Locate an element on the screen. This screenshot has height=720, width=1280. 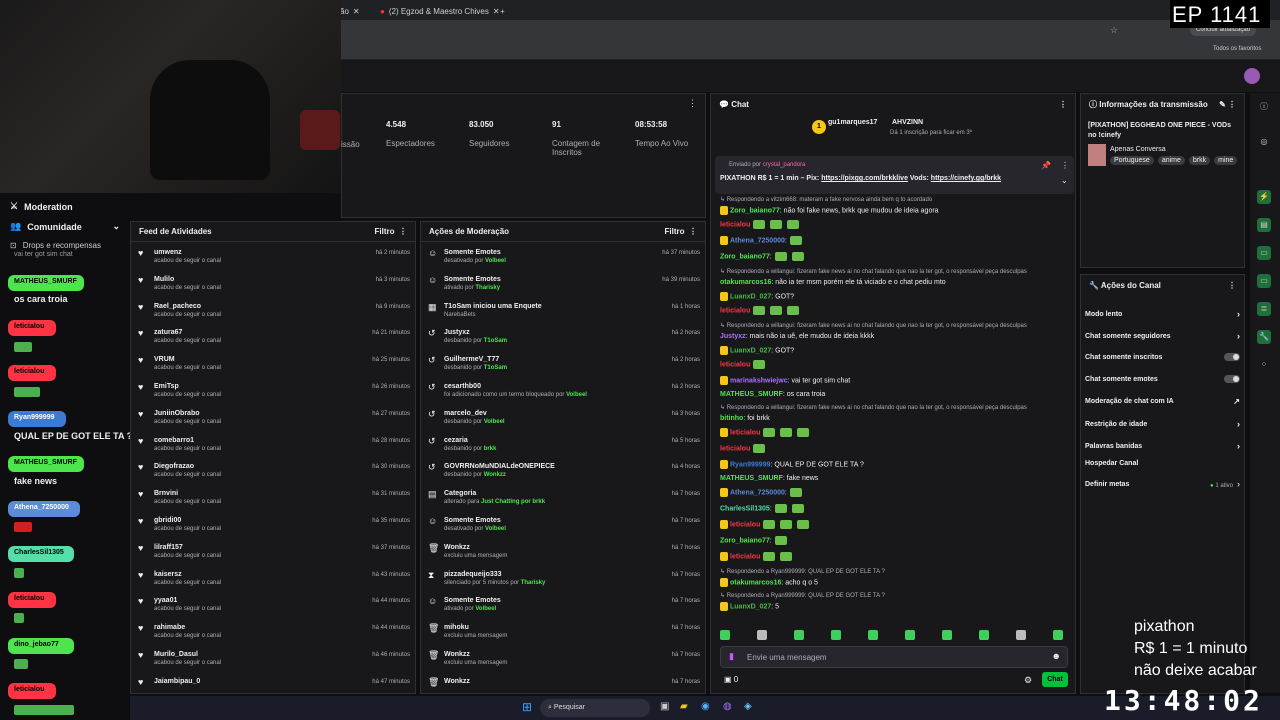
list-icon: ≣ is located at coordinates (1264, 309).